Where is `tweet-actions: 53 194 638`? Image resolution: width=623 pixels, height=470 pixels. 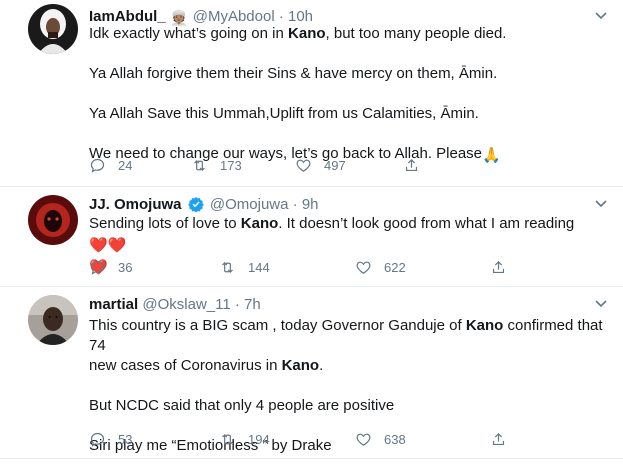 tweet-actions: 53 194 638 is located at coordinates (309, 441).